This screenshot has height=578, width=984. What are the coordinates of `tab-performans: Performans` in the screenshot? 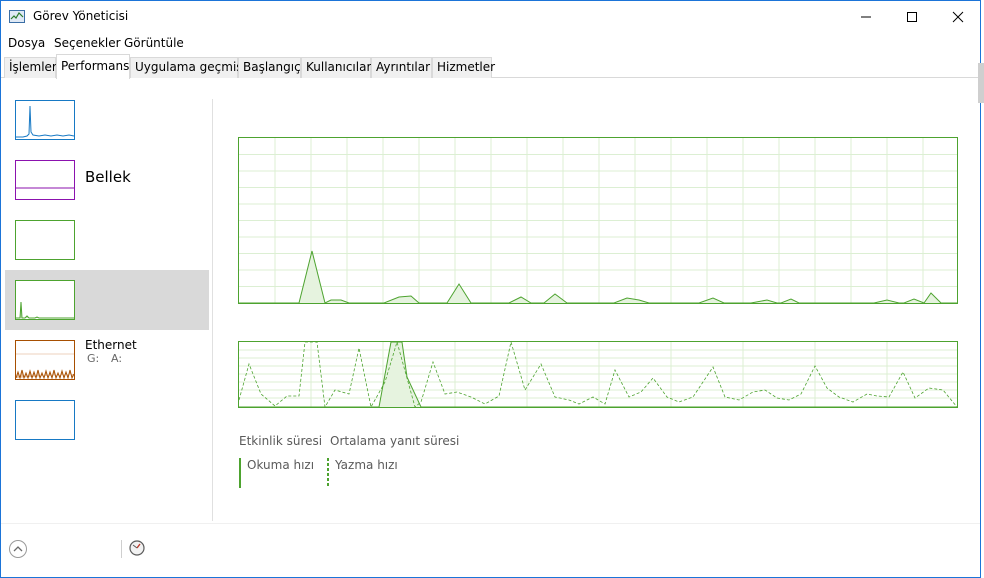 It's located at (93, 66).